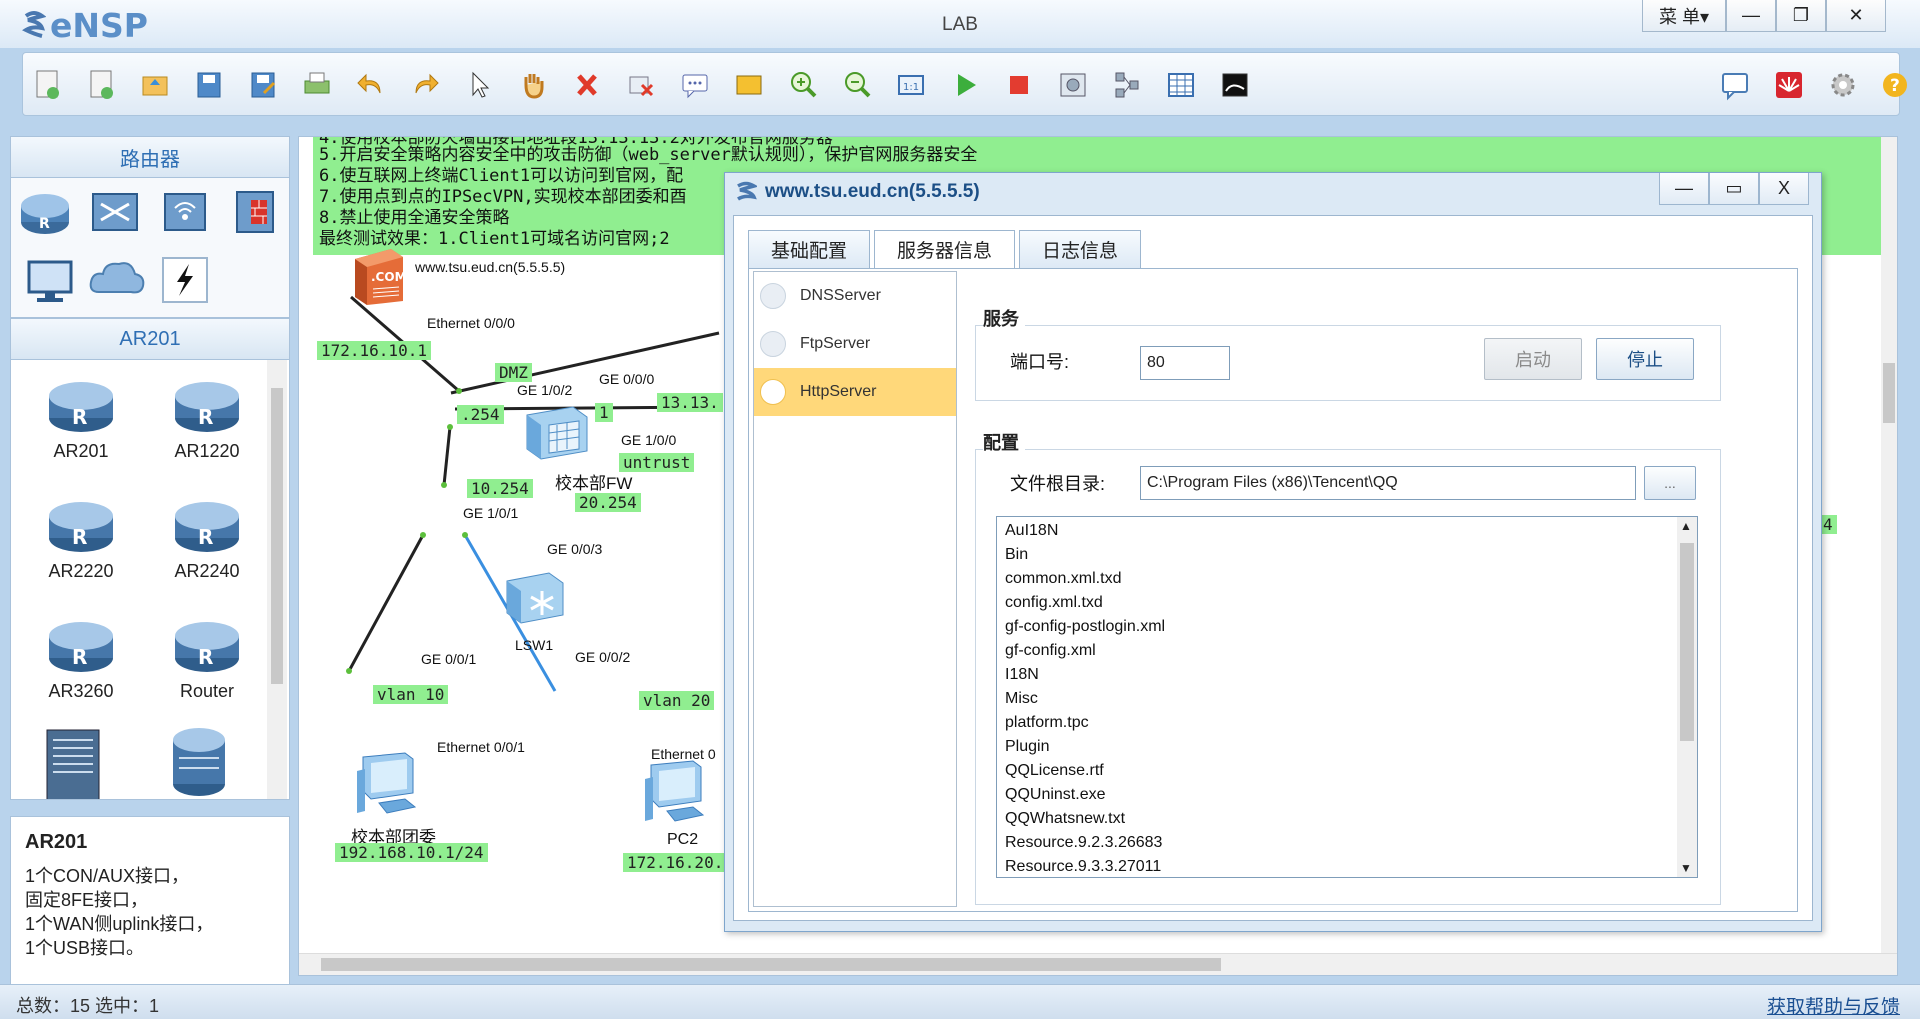  Describe the element at coordinates (1127, 85) in the screenshot. I see `topology-icon` at that location.